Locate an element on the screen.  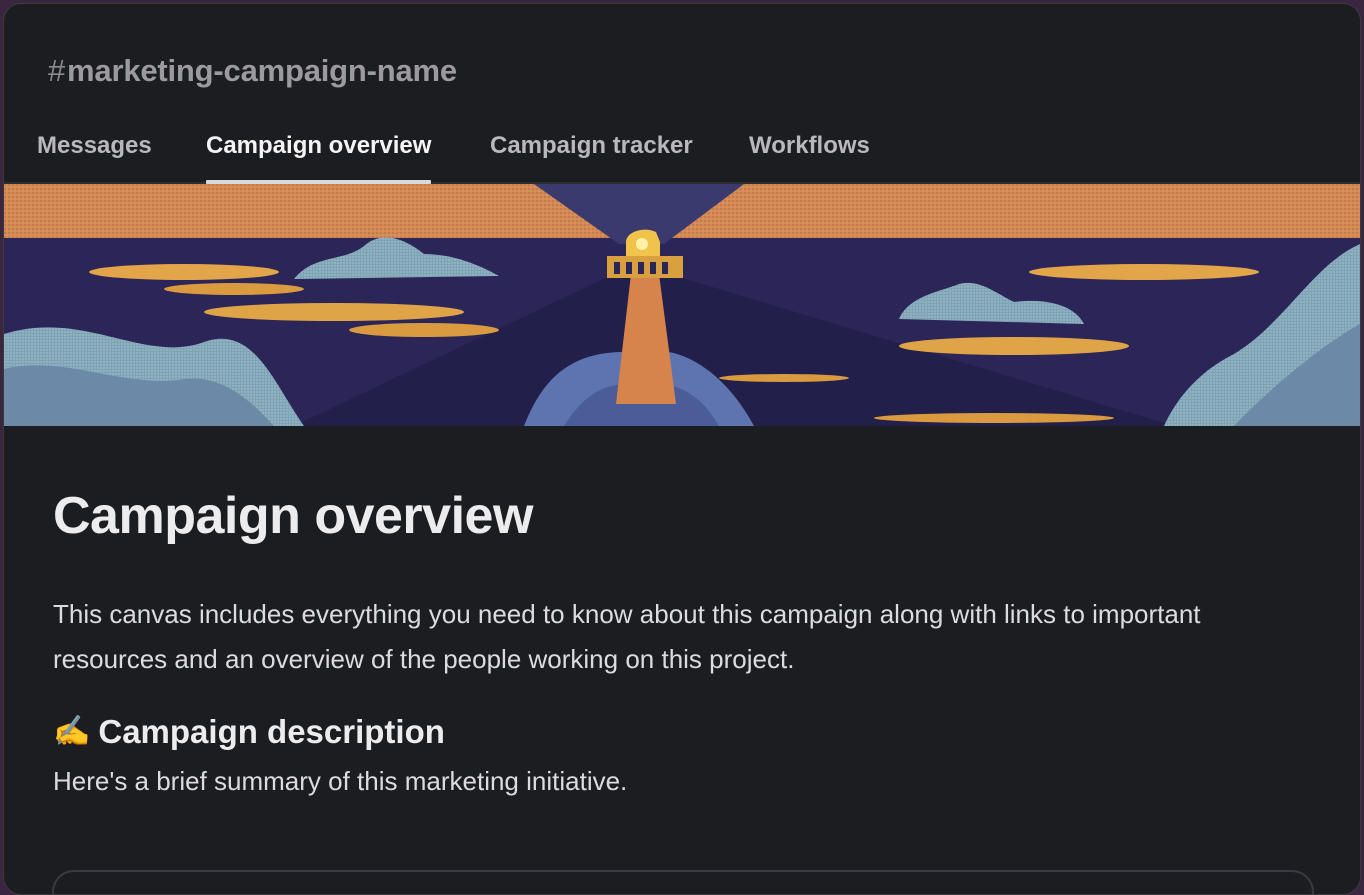
tab-campaign-tracker: Campaign tracker is located at coordinates (591, 146).